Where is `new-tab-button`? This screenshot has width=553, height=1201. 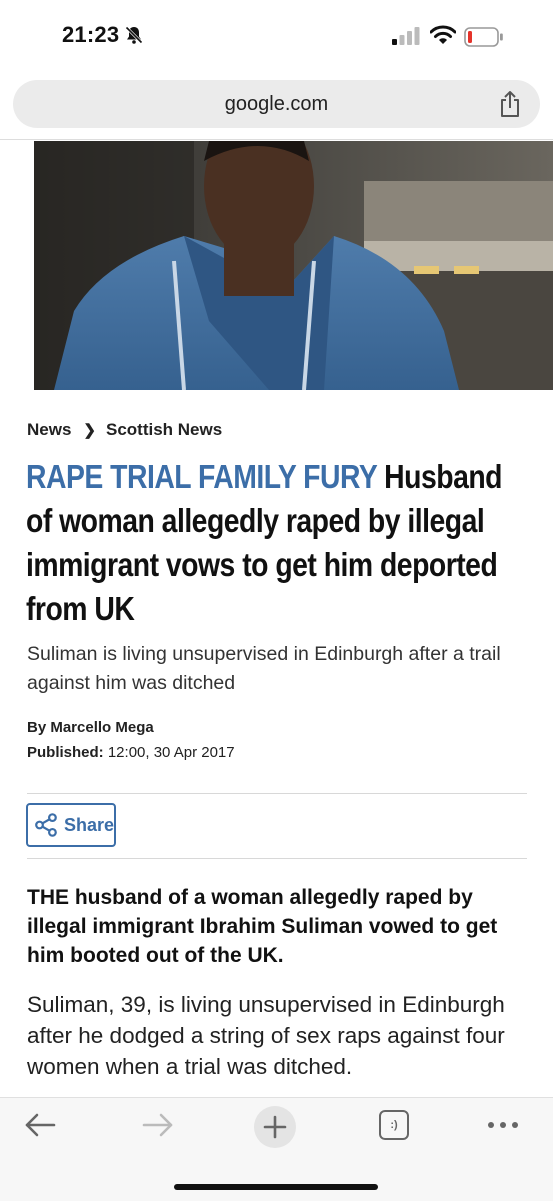
new-tab-button is located at coordinates (275, 1127).